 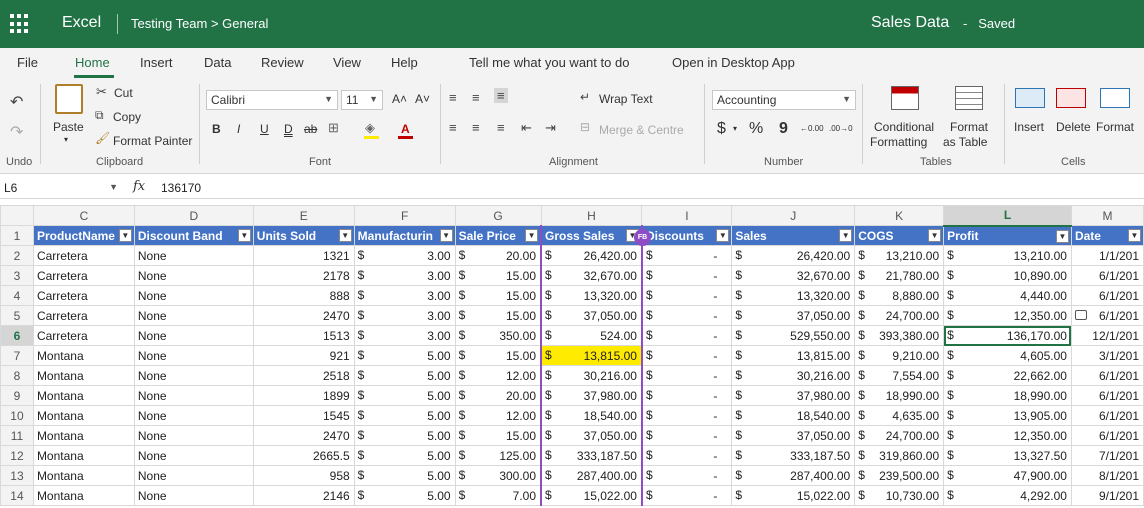 What do you see at coordinates (965, 142) in the screenshot?
I see `format-as-table-button-line2: as Table` at bounding box center [965, 142].